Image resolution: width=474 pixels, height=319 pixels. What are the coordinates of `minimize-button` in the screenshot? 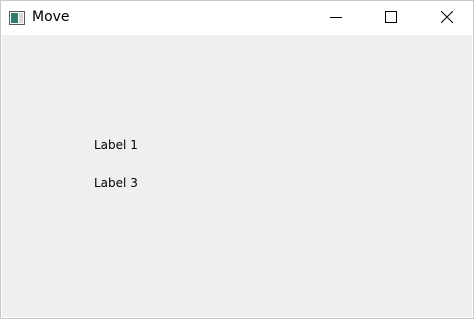 It's located at (336, 17).